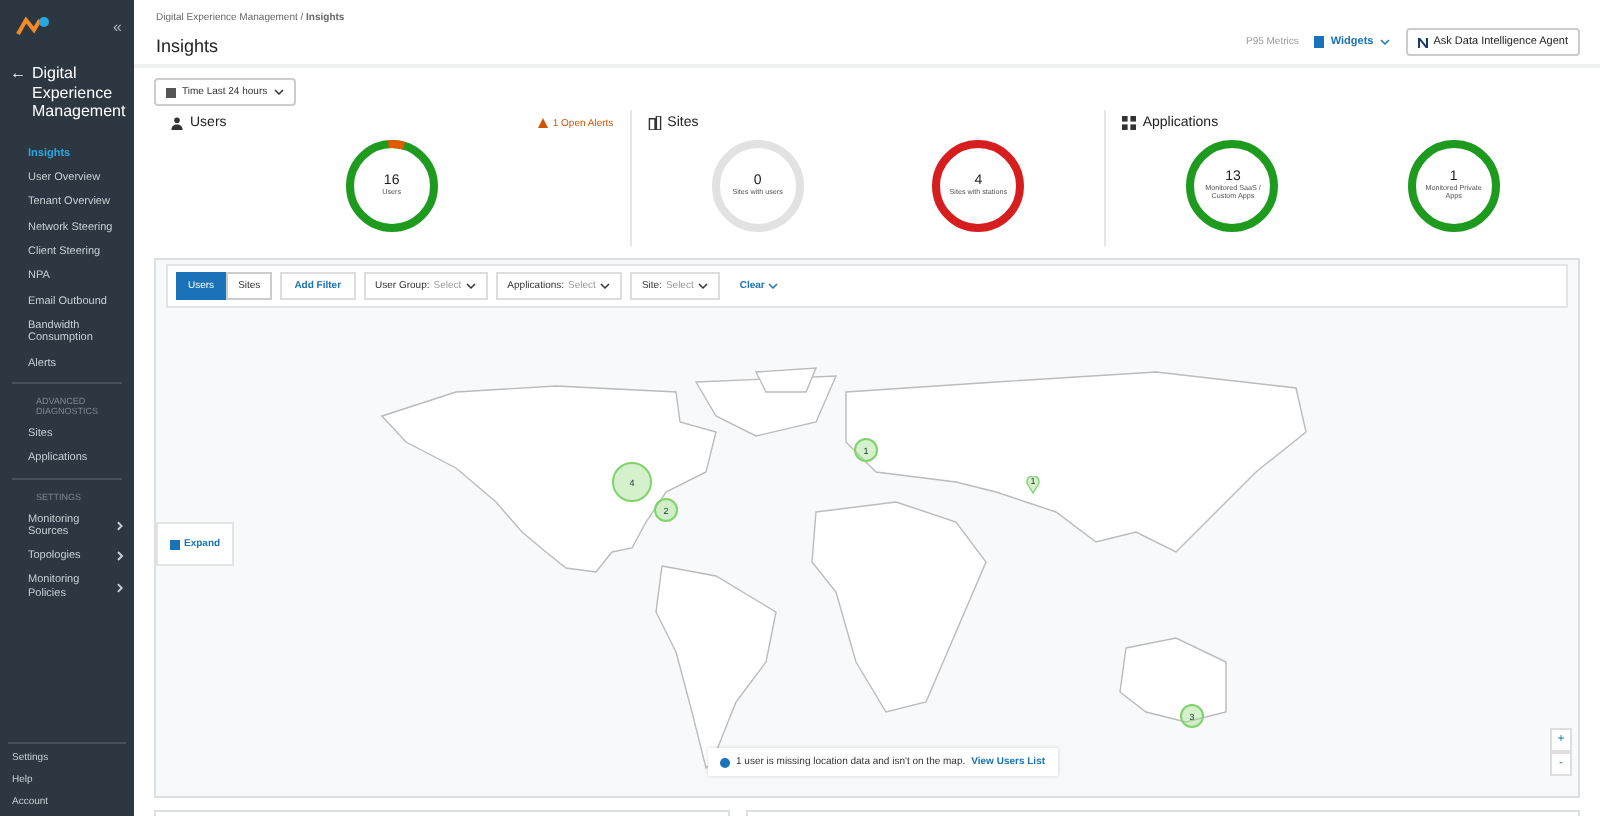 The width and height of the screenshot is (1600, 816). What do you see at coordinates (1129, 123) in the screenshot?
I see `grid-icon` at bounding box center [1129, 123].